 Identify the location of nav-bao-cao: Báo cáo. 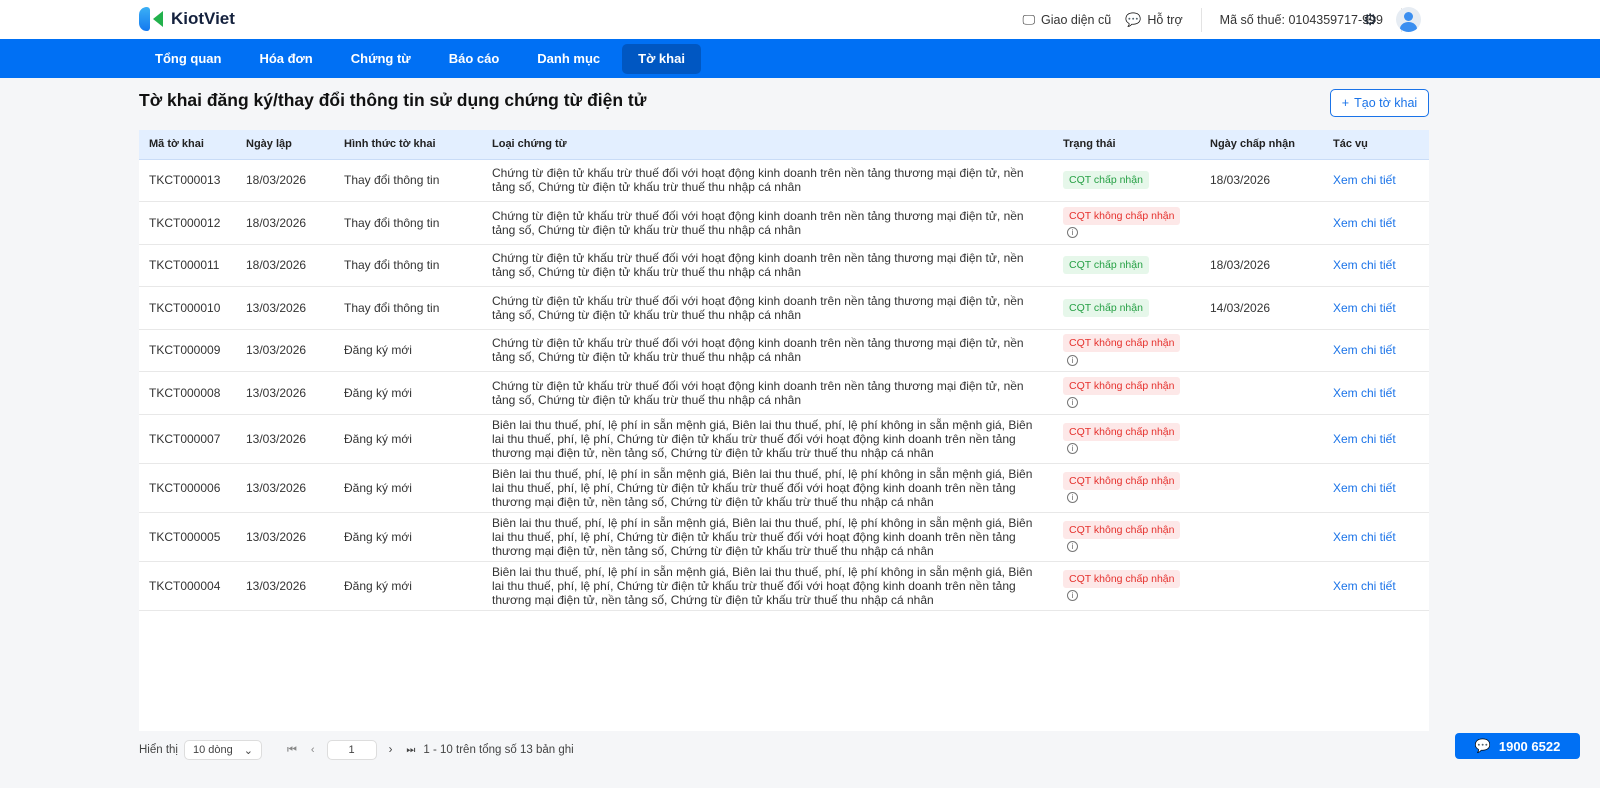
(474, 59).